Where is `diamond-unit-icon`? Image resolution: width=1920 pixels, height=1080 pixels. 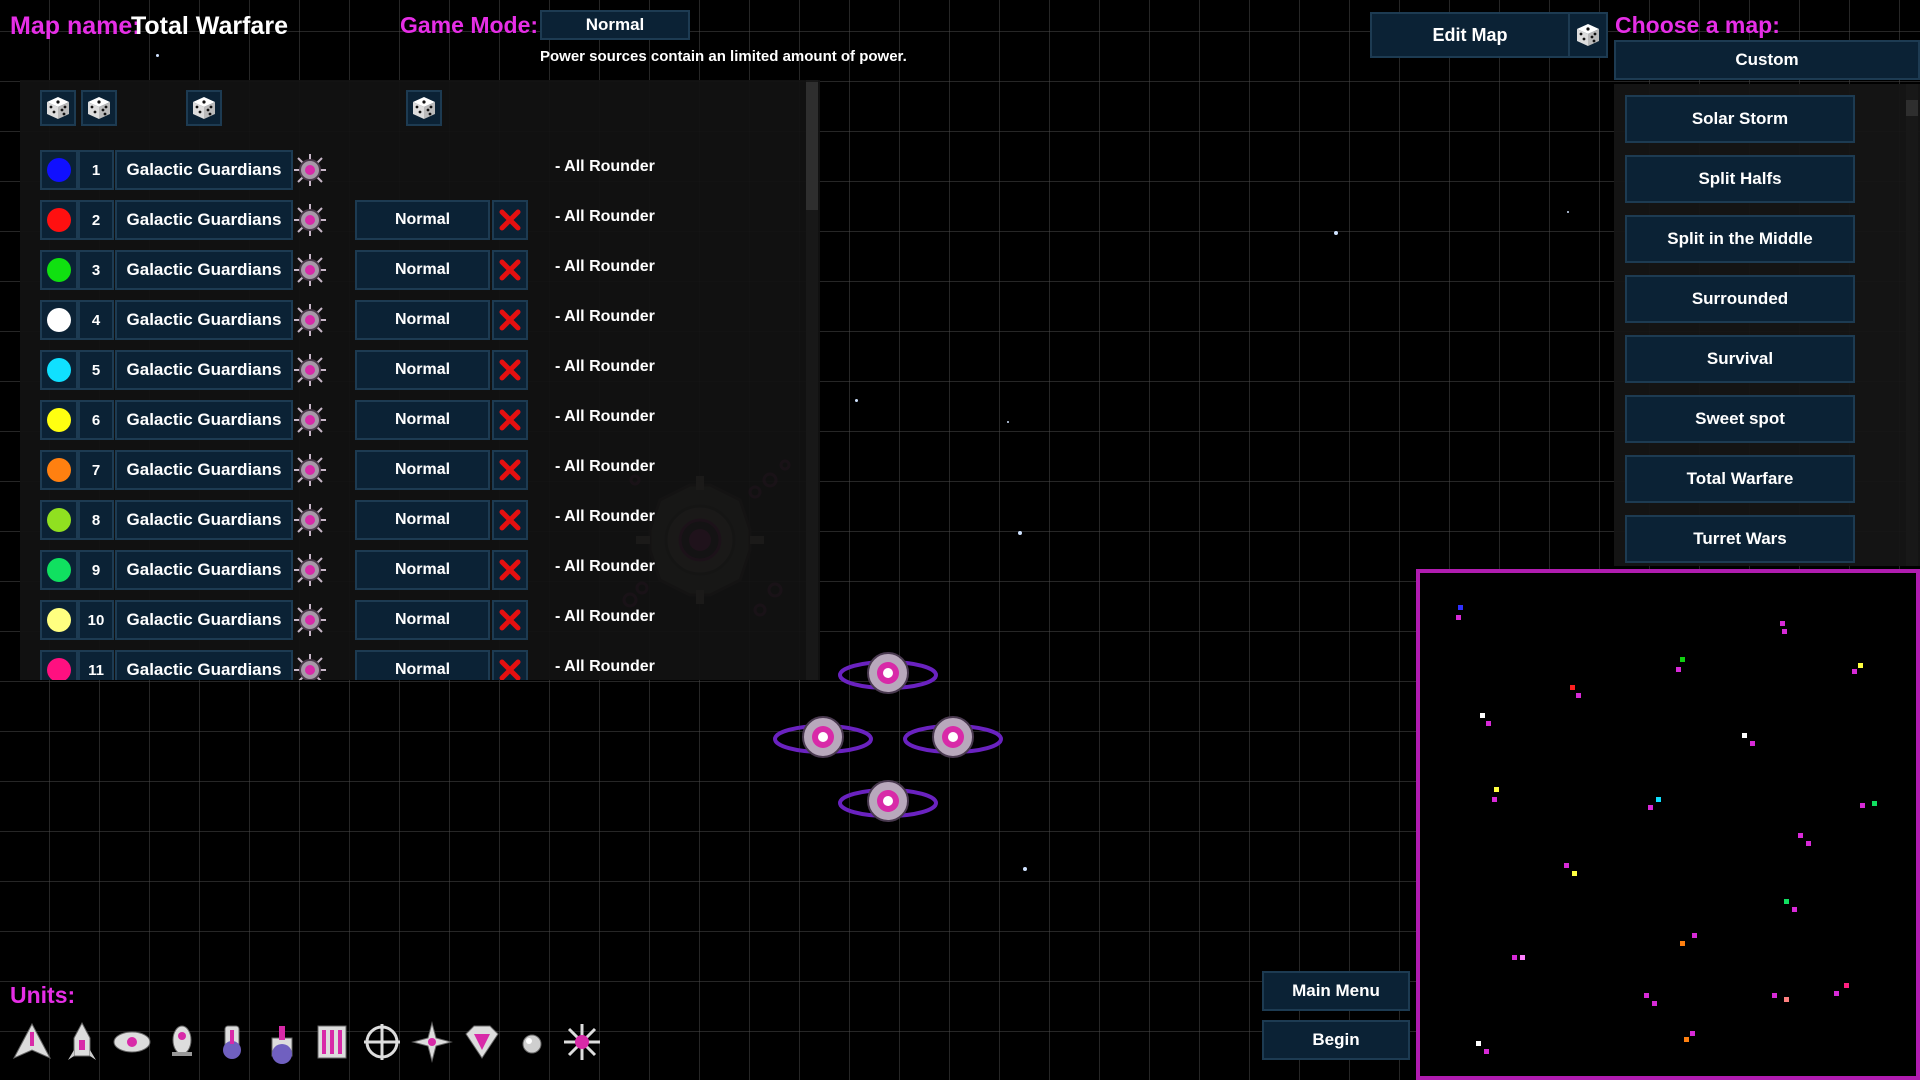 diamond-unit-icon is located at coordinates (482, 1042).